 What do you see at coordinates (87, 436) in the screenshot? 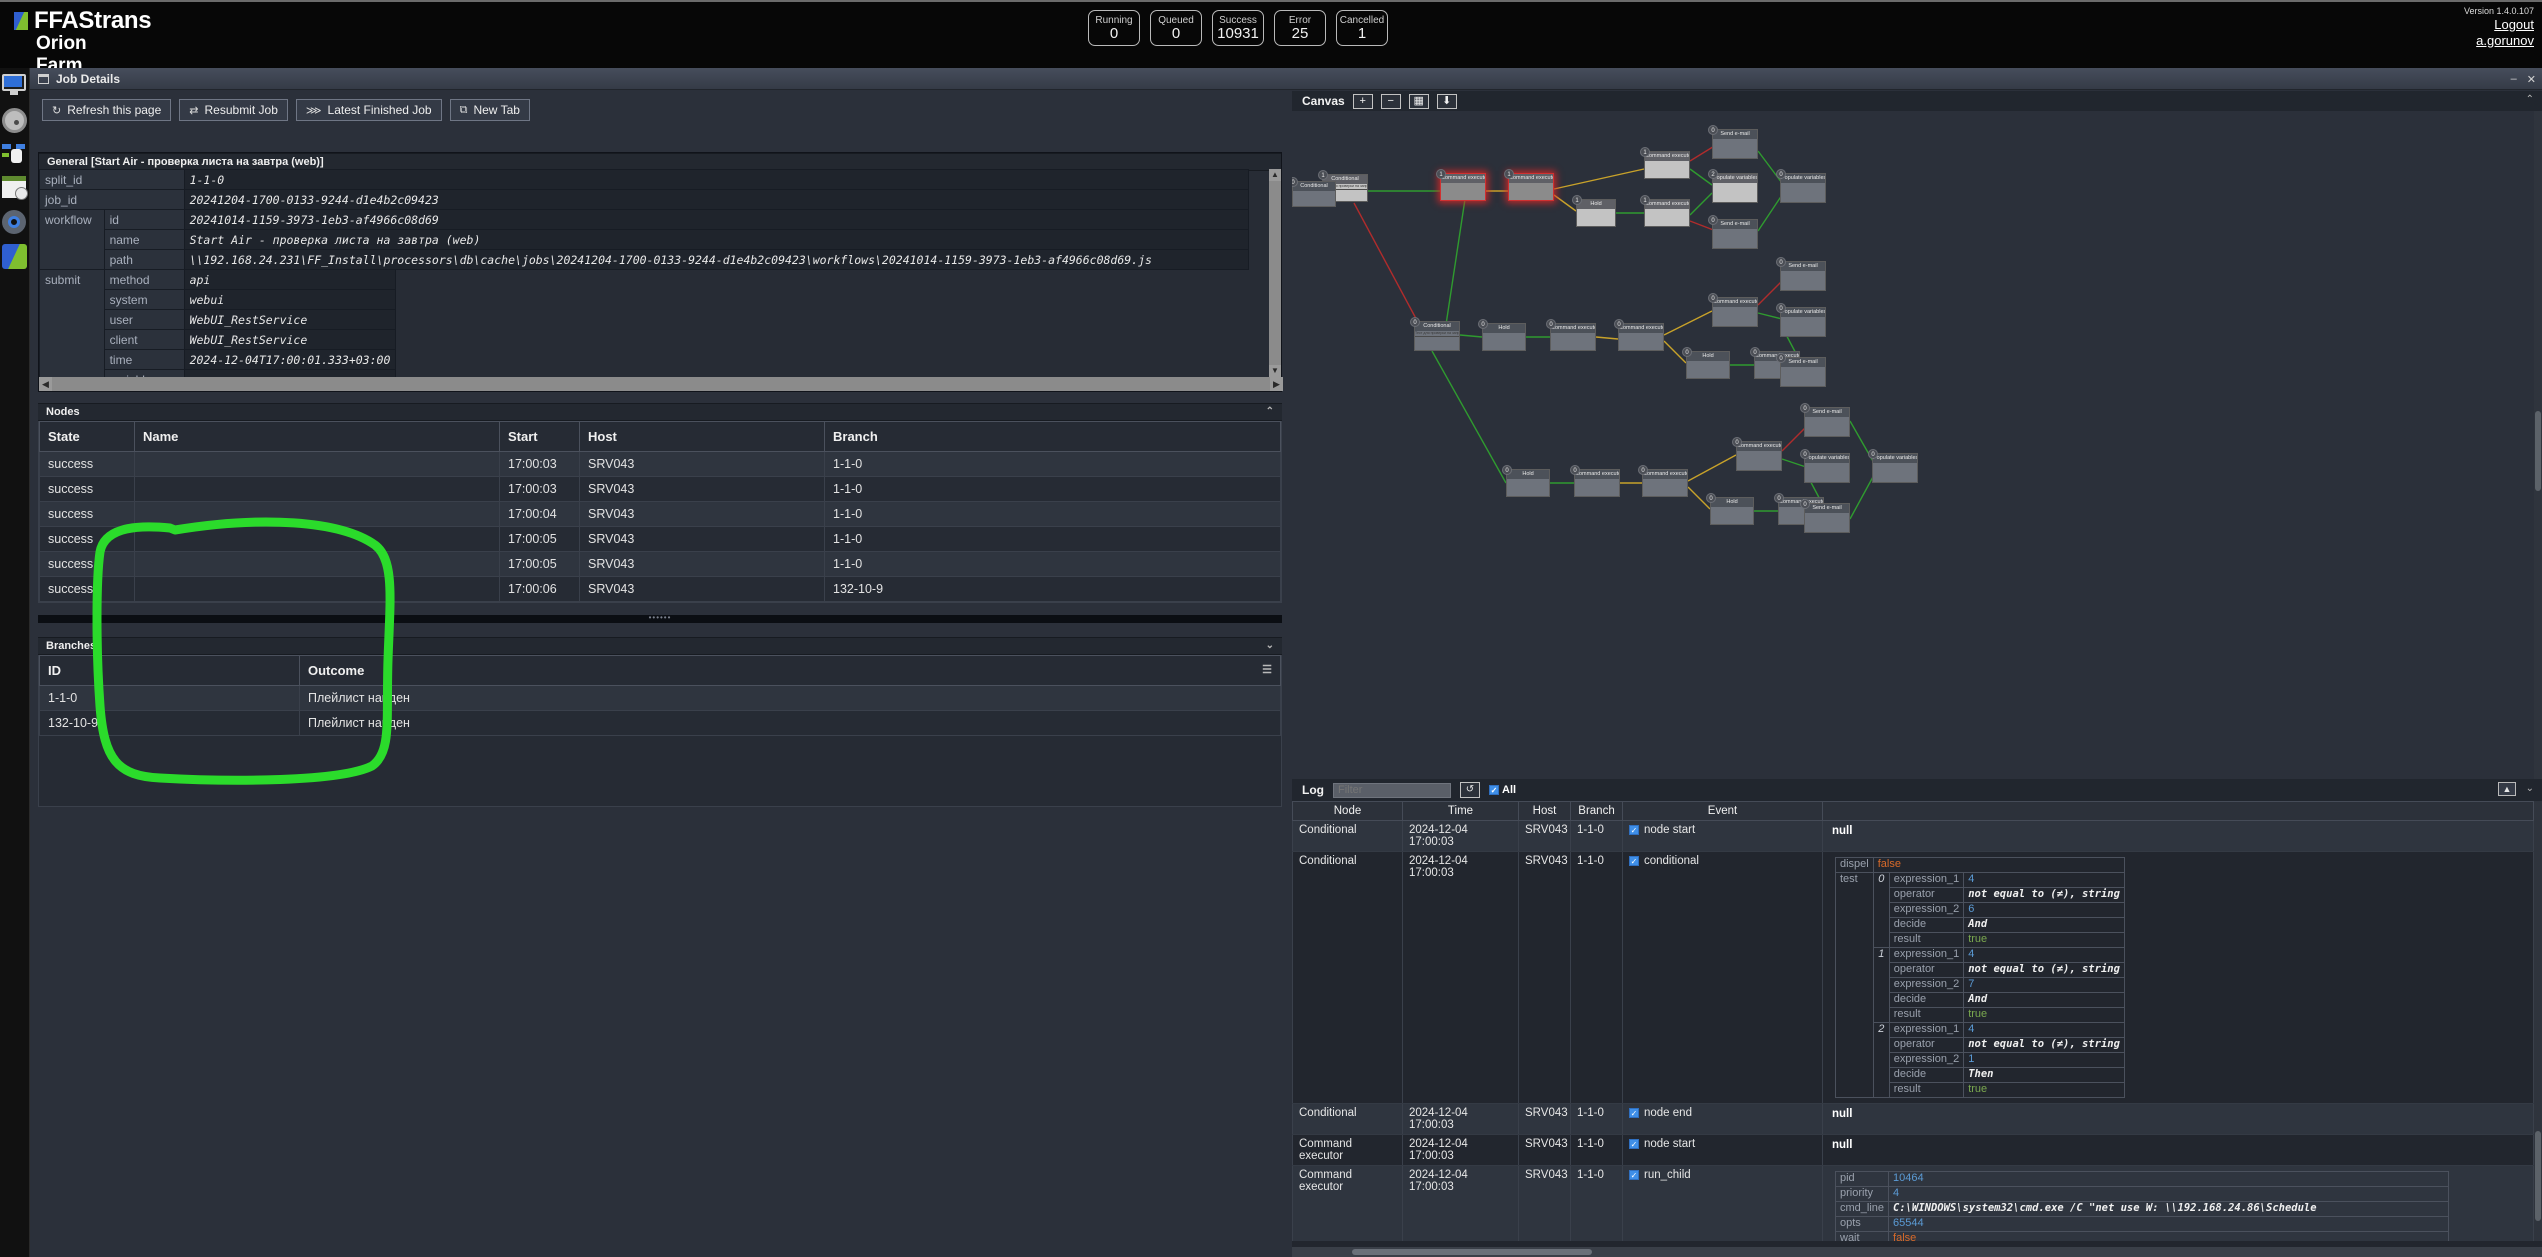
I see `nodes-col-state: State` at bounding box center [87, 436].